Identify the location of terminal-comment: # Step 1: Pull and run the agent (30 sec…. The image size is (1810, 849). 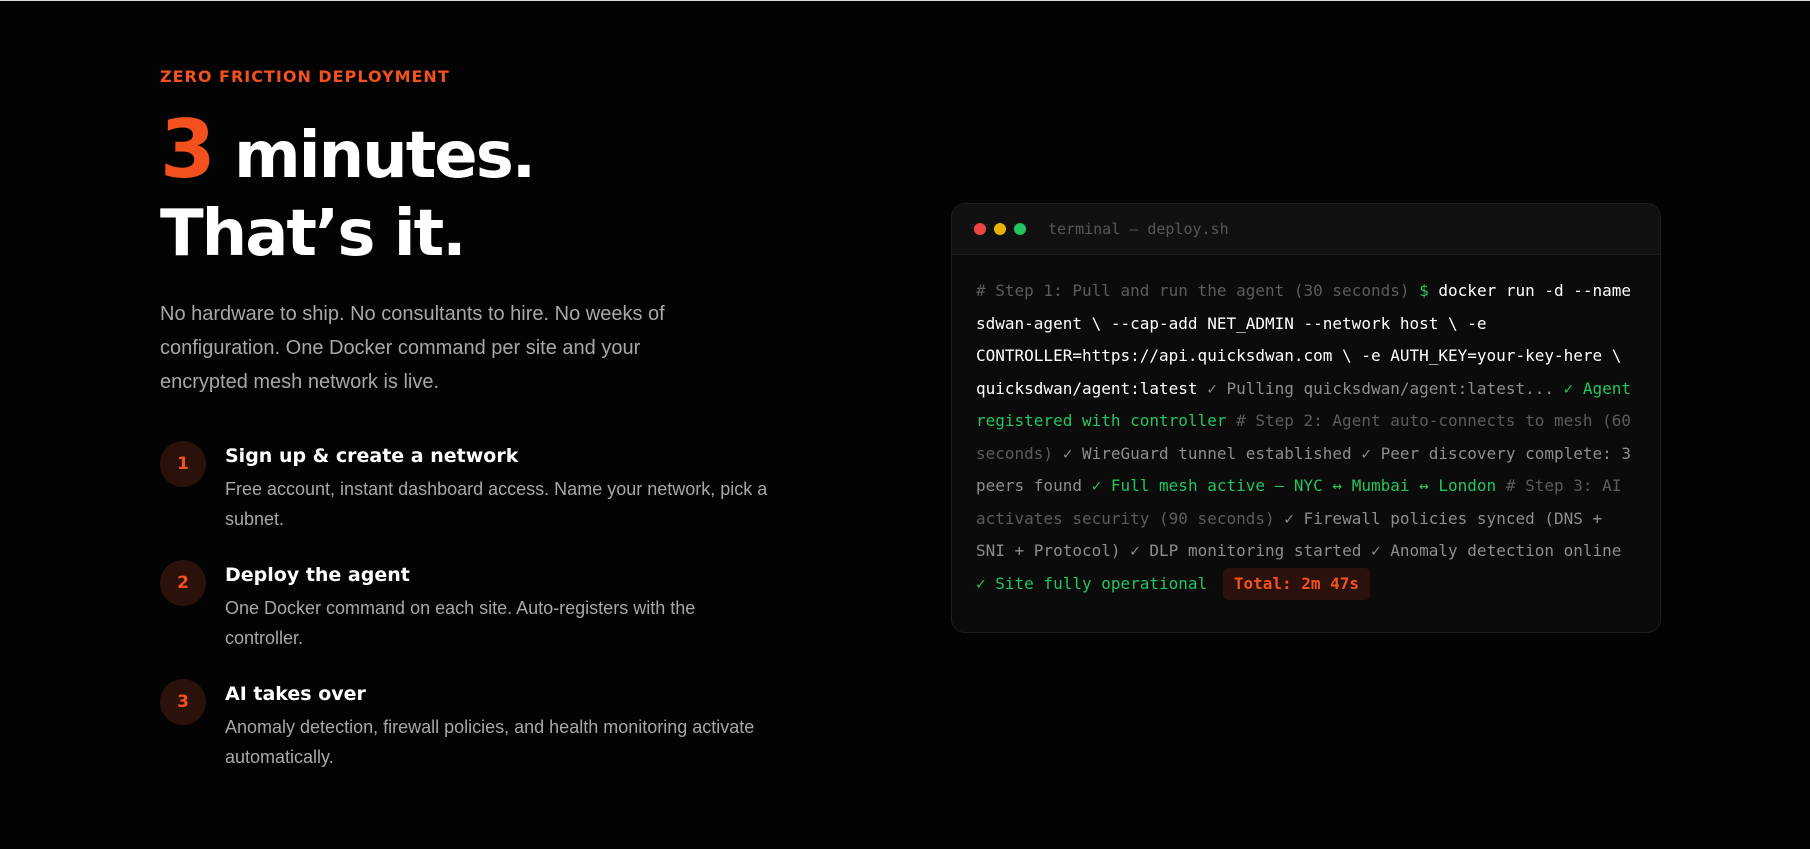
(1193, 290).